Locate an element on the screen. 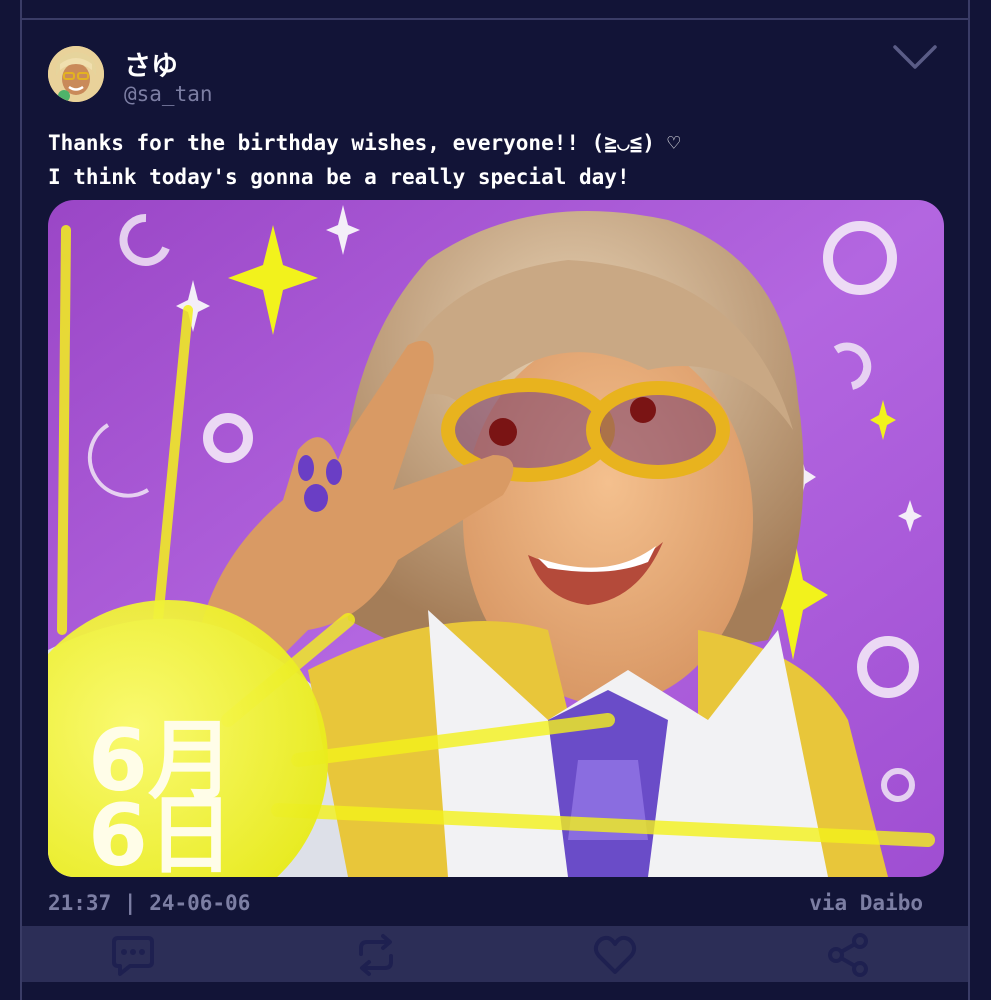 Image resolution: width=991 pixels, height=1000 pixels. card-bottom is located at coordinates (495, 991).